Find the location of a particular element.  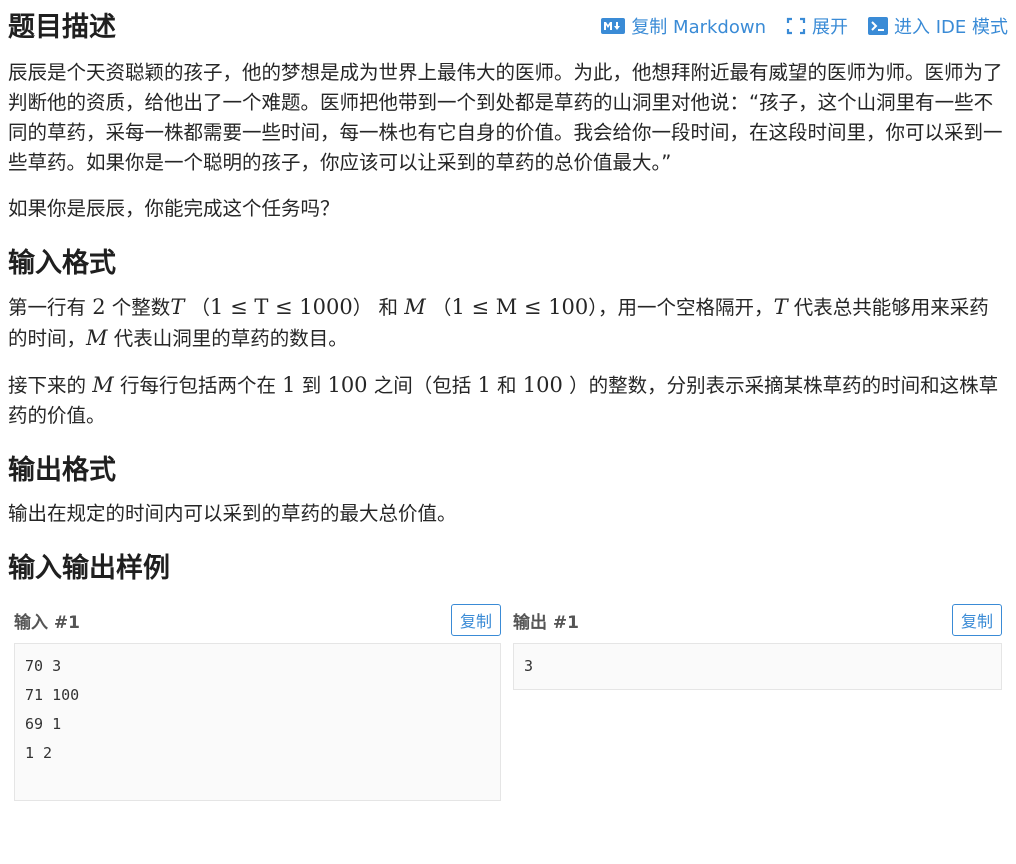

copy-markdown-button: 复制 Markdown is located at coordinates (683, 26).